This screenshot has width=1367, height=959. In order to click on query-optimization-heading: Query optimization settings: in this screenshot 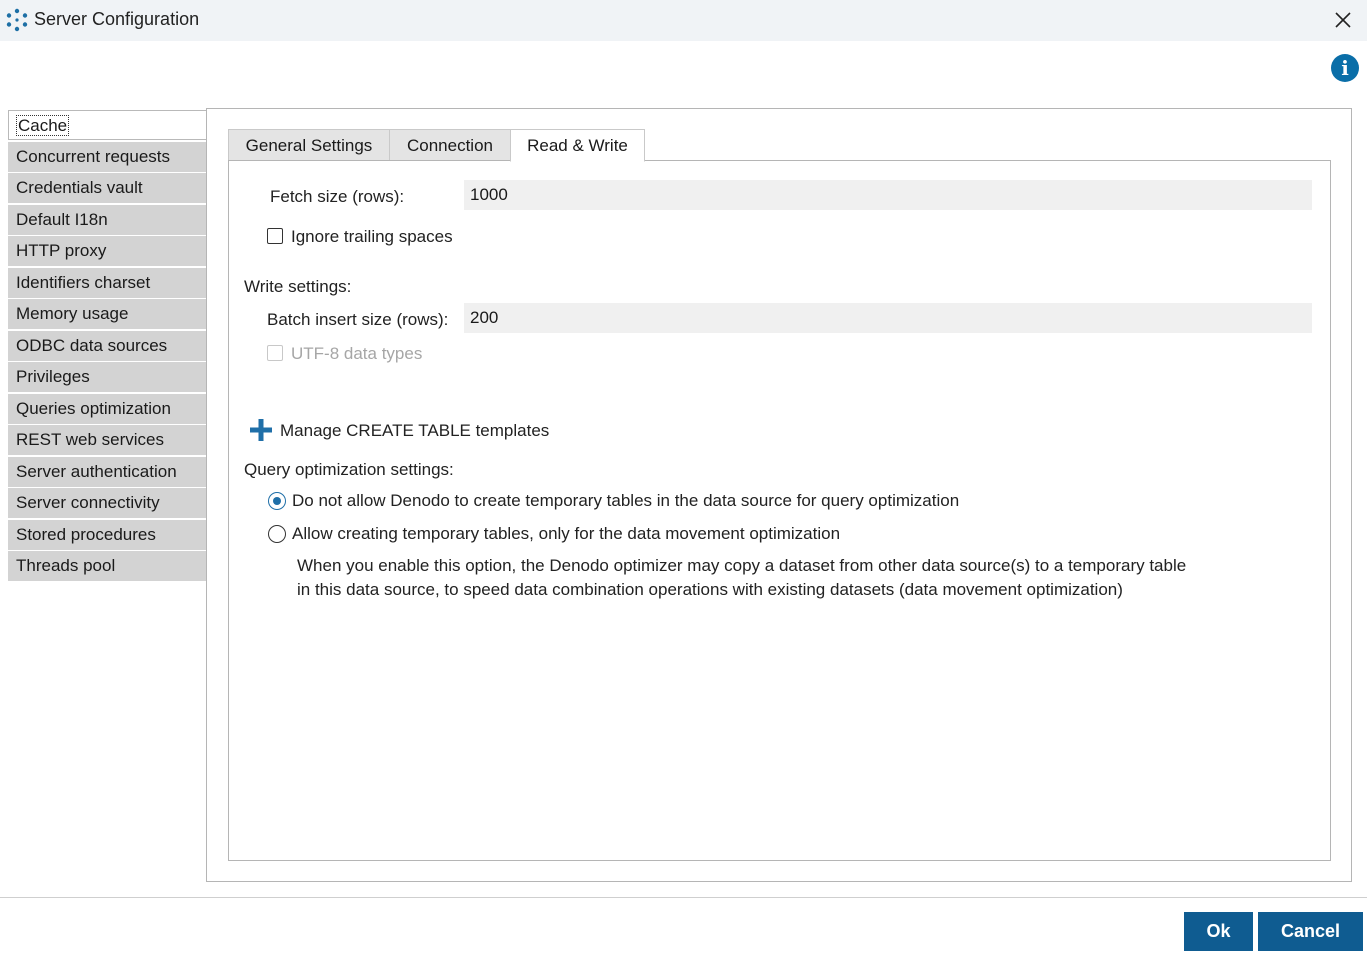, I will do `click(349, 469)`.